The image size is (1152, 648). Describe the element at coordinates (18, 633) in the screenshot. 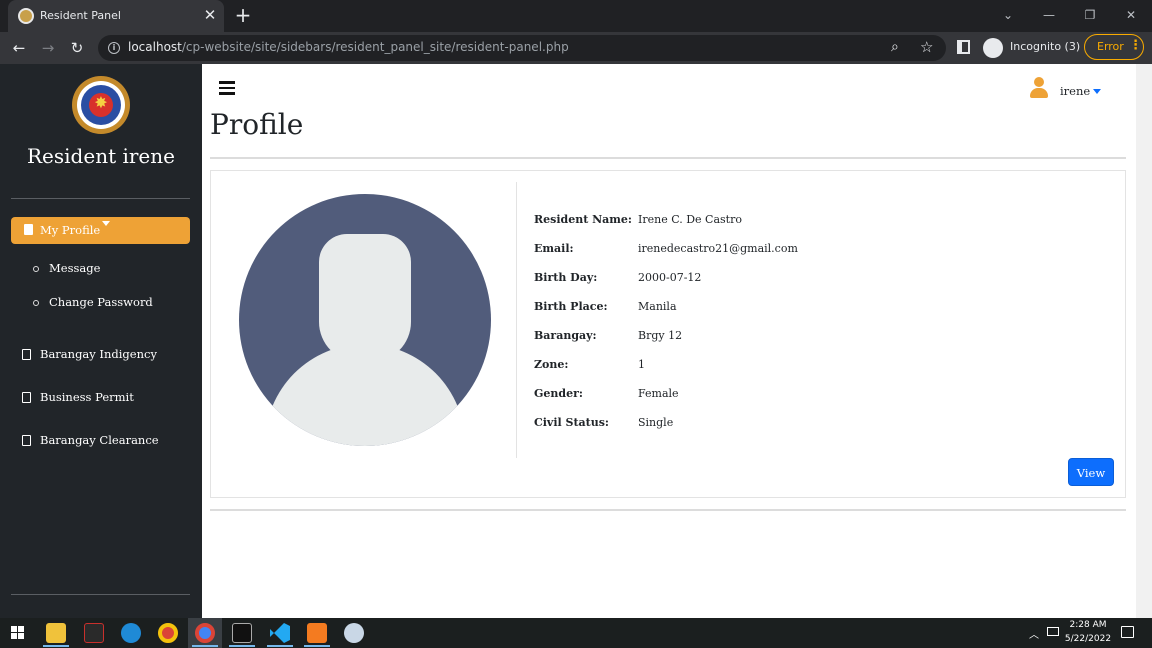

I see `windows-start-icon` at that location.